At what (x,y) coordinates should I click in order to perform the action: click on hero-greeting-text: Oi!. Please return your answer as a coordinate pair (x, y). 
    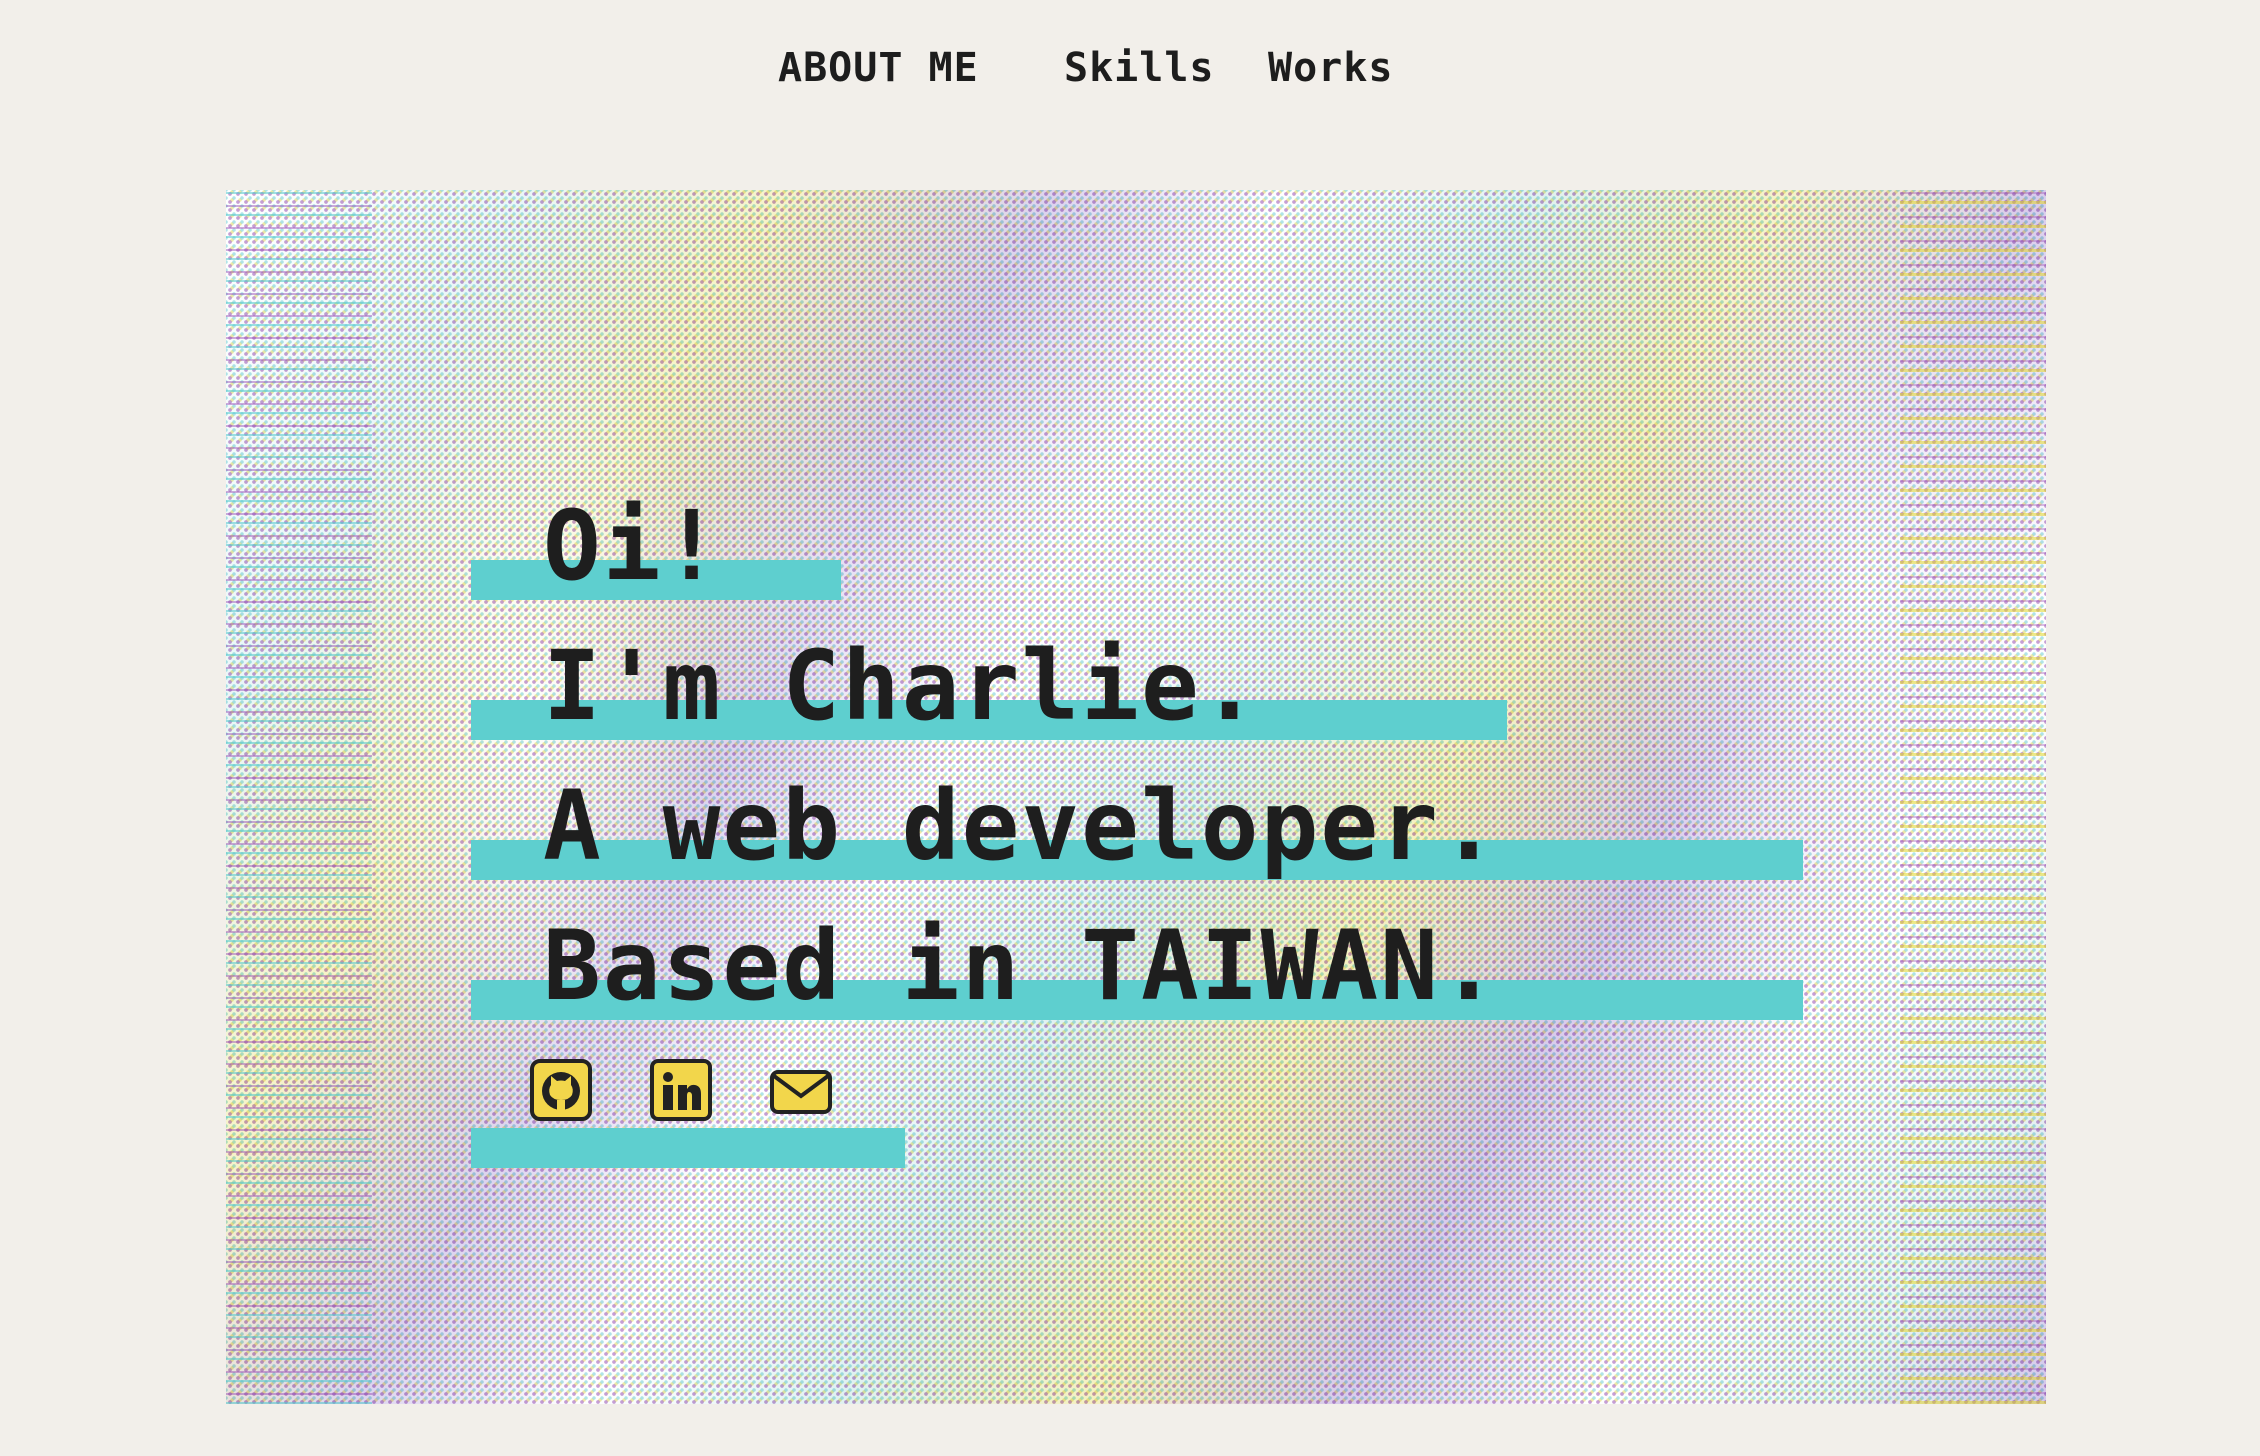
    Looking at the image, I should click on (633, 546).